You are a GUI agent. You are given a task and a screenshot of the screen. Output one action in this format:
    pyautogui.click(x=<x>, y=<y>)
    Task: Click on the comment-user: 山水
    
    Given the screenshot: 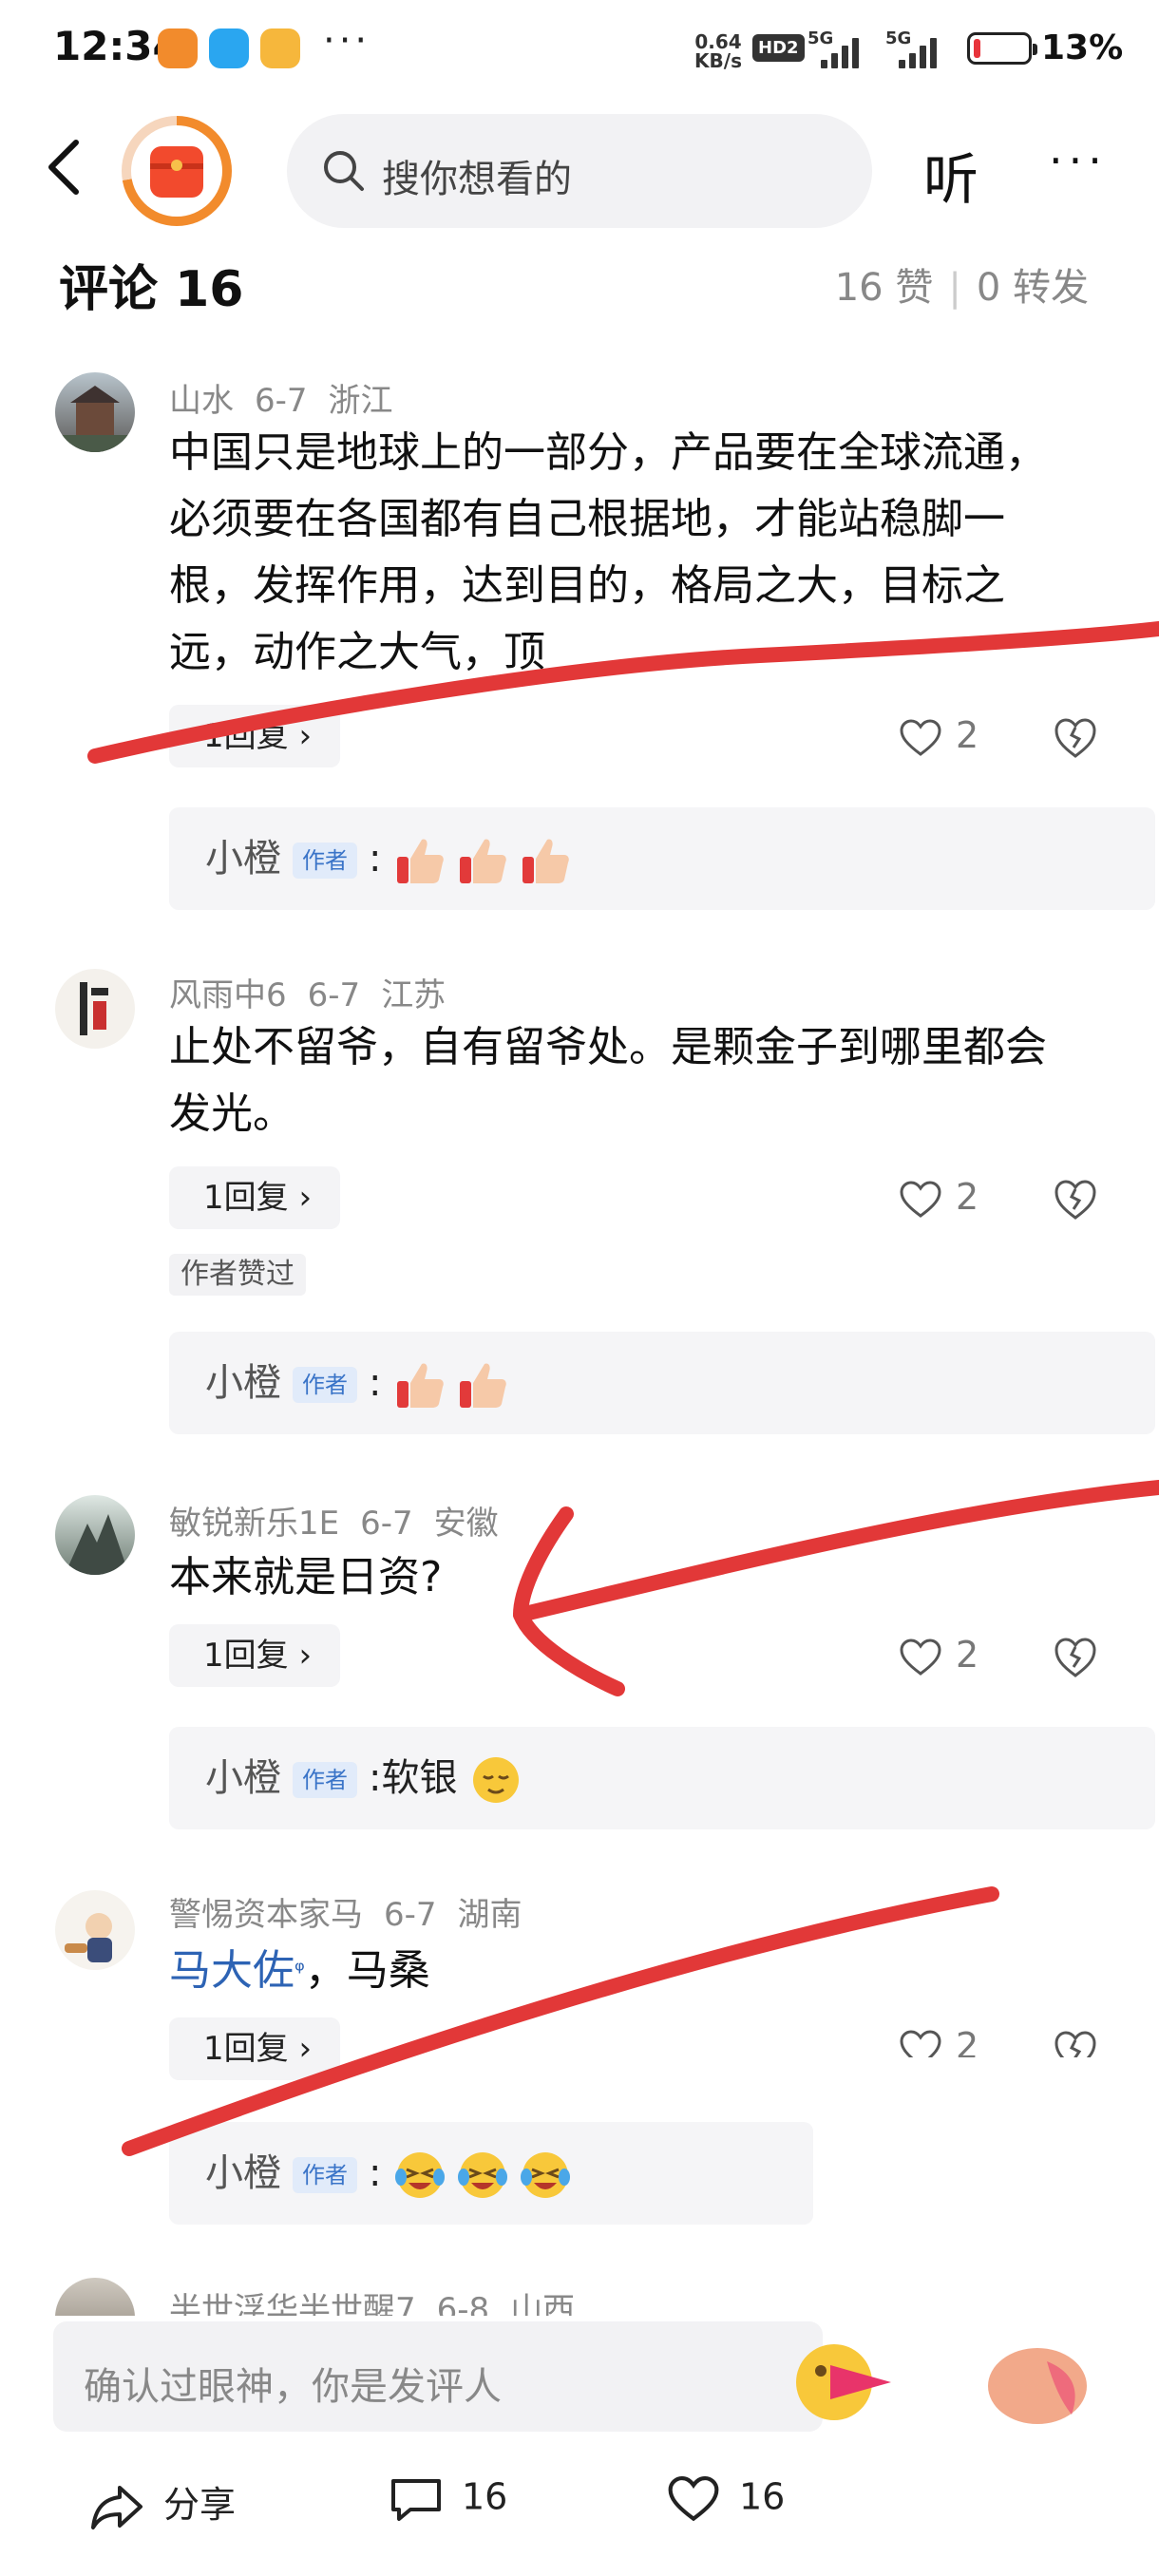 What is the action you would take?
    pyautogui.click(x=201, y=401)
    